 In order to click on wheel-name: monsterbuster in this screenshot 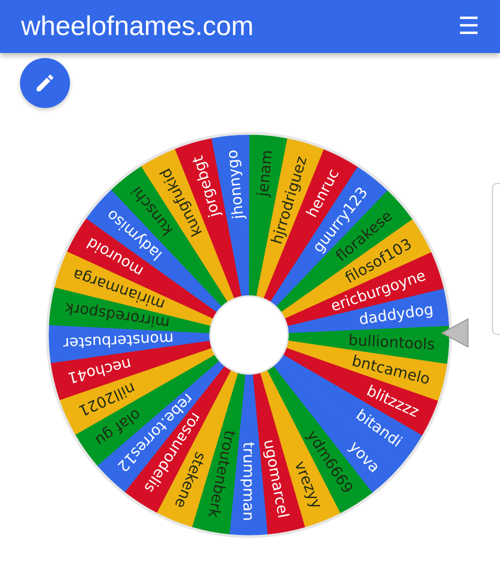, I will do `click(118, 340)`.